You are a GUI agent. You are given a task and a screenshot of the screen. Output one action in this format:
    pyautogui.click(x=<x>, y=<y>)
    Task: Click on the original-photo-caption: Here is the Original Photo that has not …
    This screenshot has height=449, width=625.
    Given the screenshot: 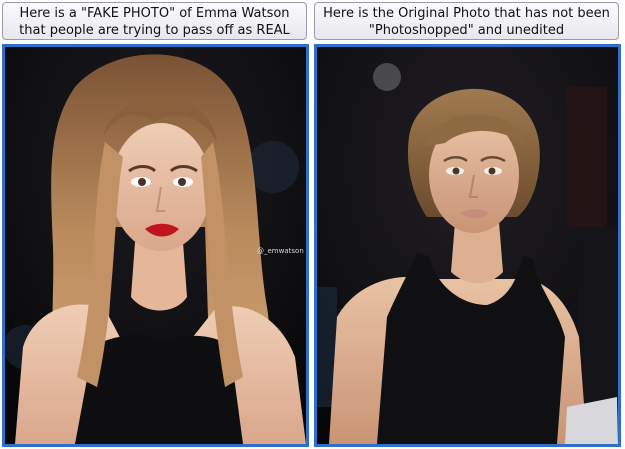 What is the action you would take?
    pyautogui.click(x=466, y=21)
    